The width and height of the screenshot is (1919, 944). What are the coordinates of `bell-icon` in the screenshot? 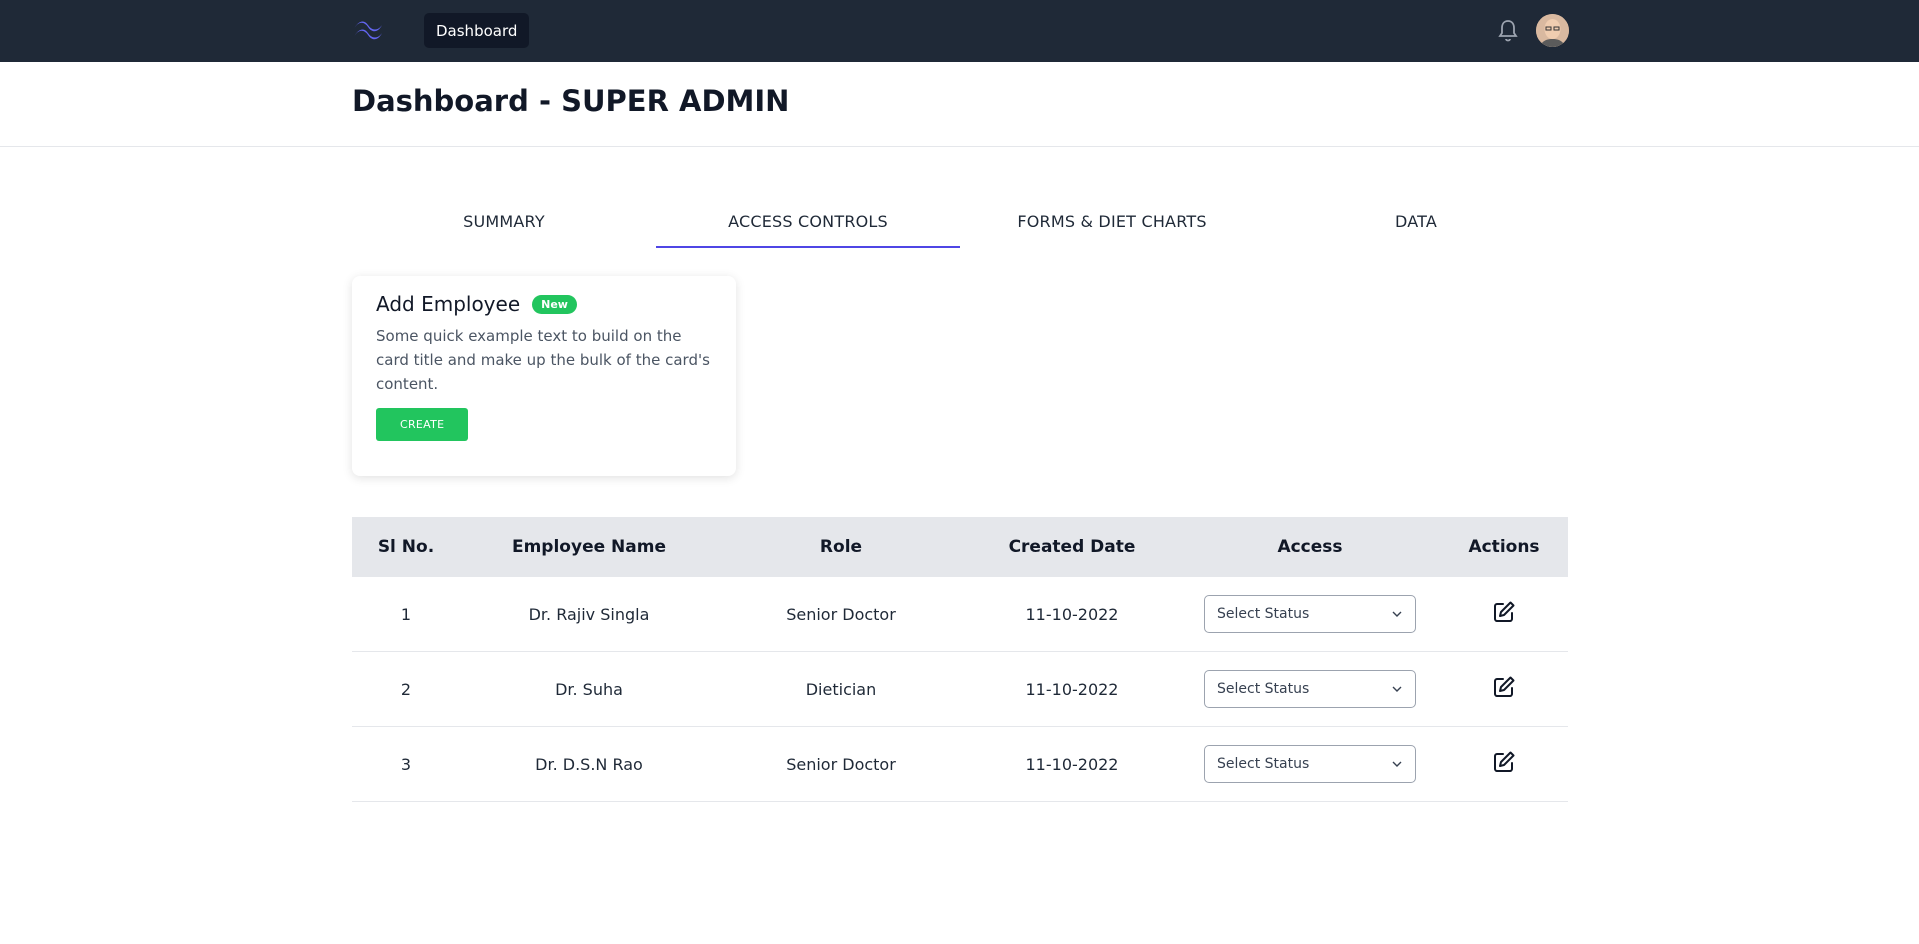 It's located at (1508, 31).